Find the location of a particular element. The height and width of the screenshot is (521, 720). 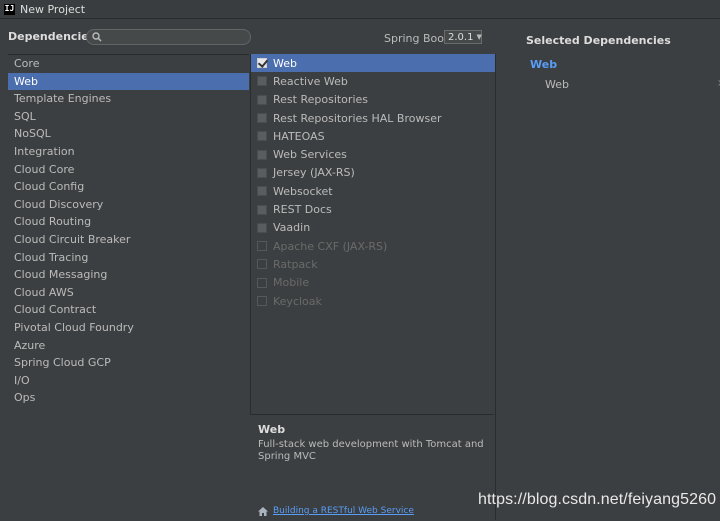

dependency-item-rest-repositories: Rest Repositories is located at coordinates (373, 100).